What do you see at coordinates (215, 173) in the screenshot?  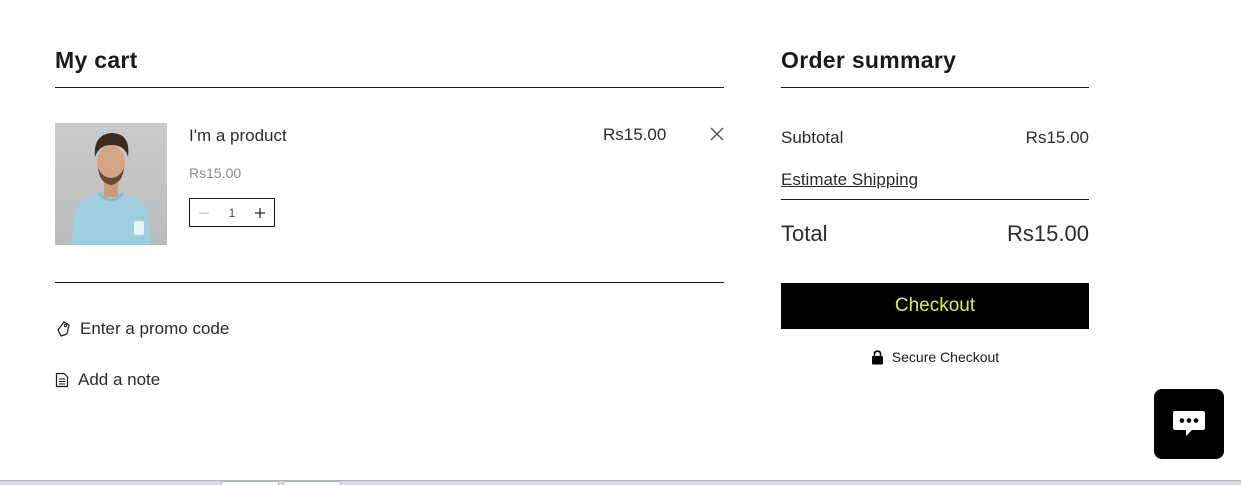 I see `product-unit-price: Rs15.00` at bounding box center [215, 173].